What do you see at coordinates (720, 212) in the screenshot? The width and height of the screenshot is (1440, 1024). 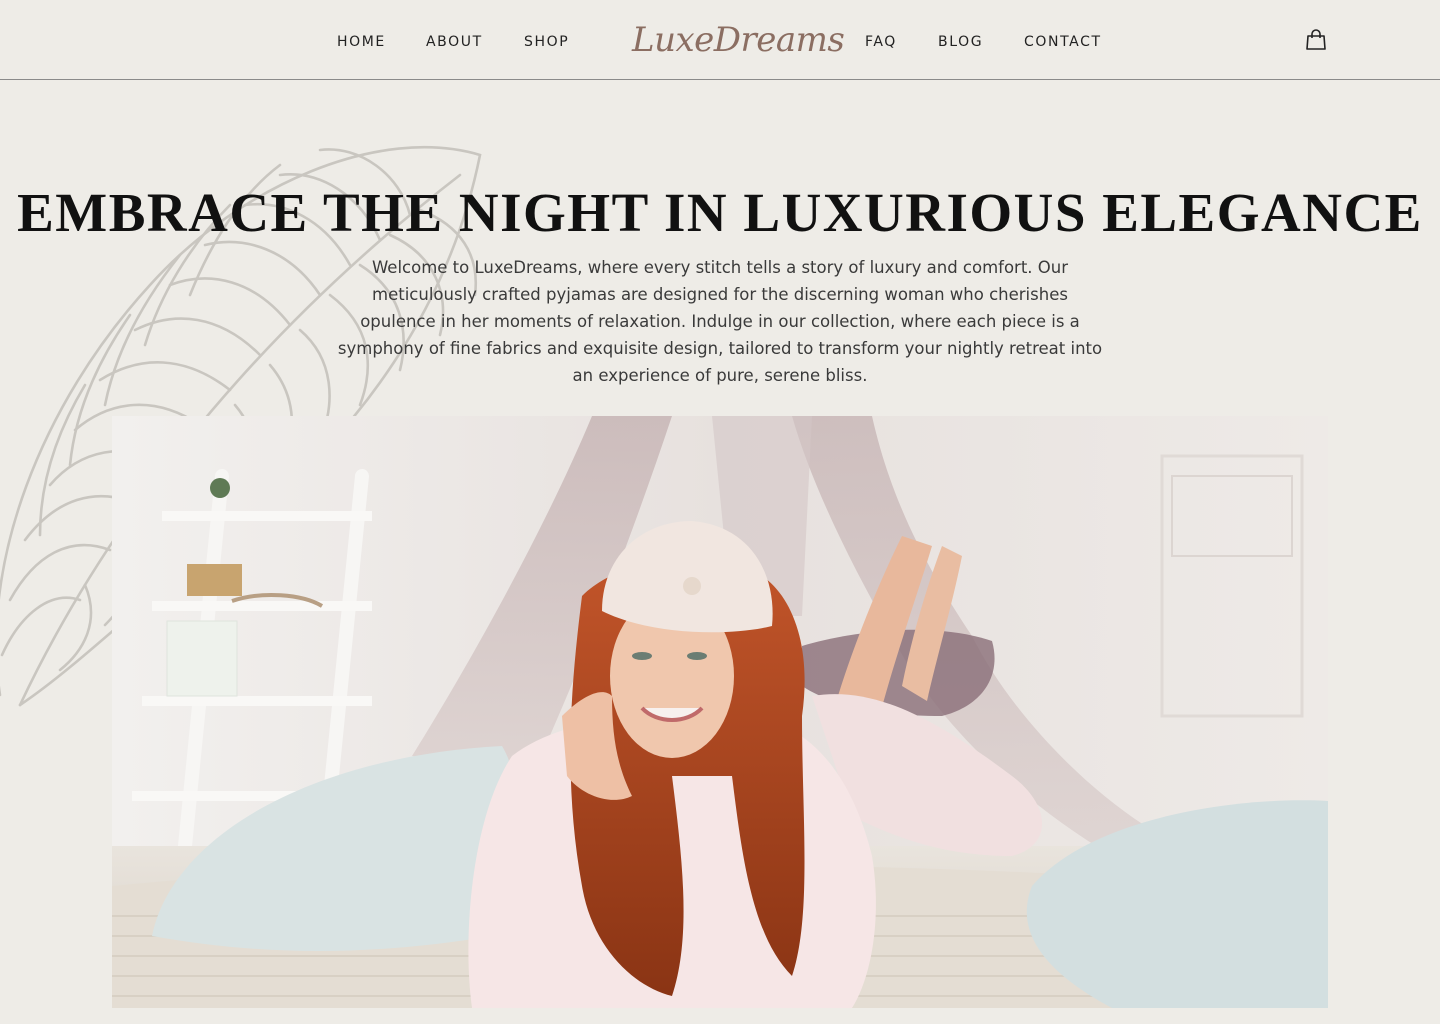 I see `hero-title: EMBRACE THE NIGHT IN LUXURIOUS ELEGANCE` at bounding box center [720, 212].